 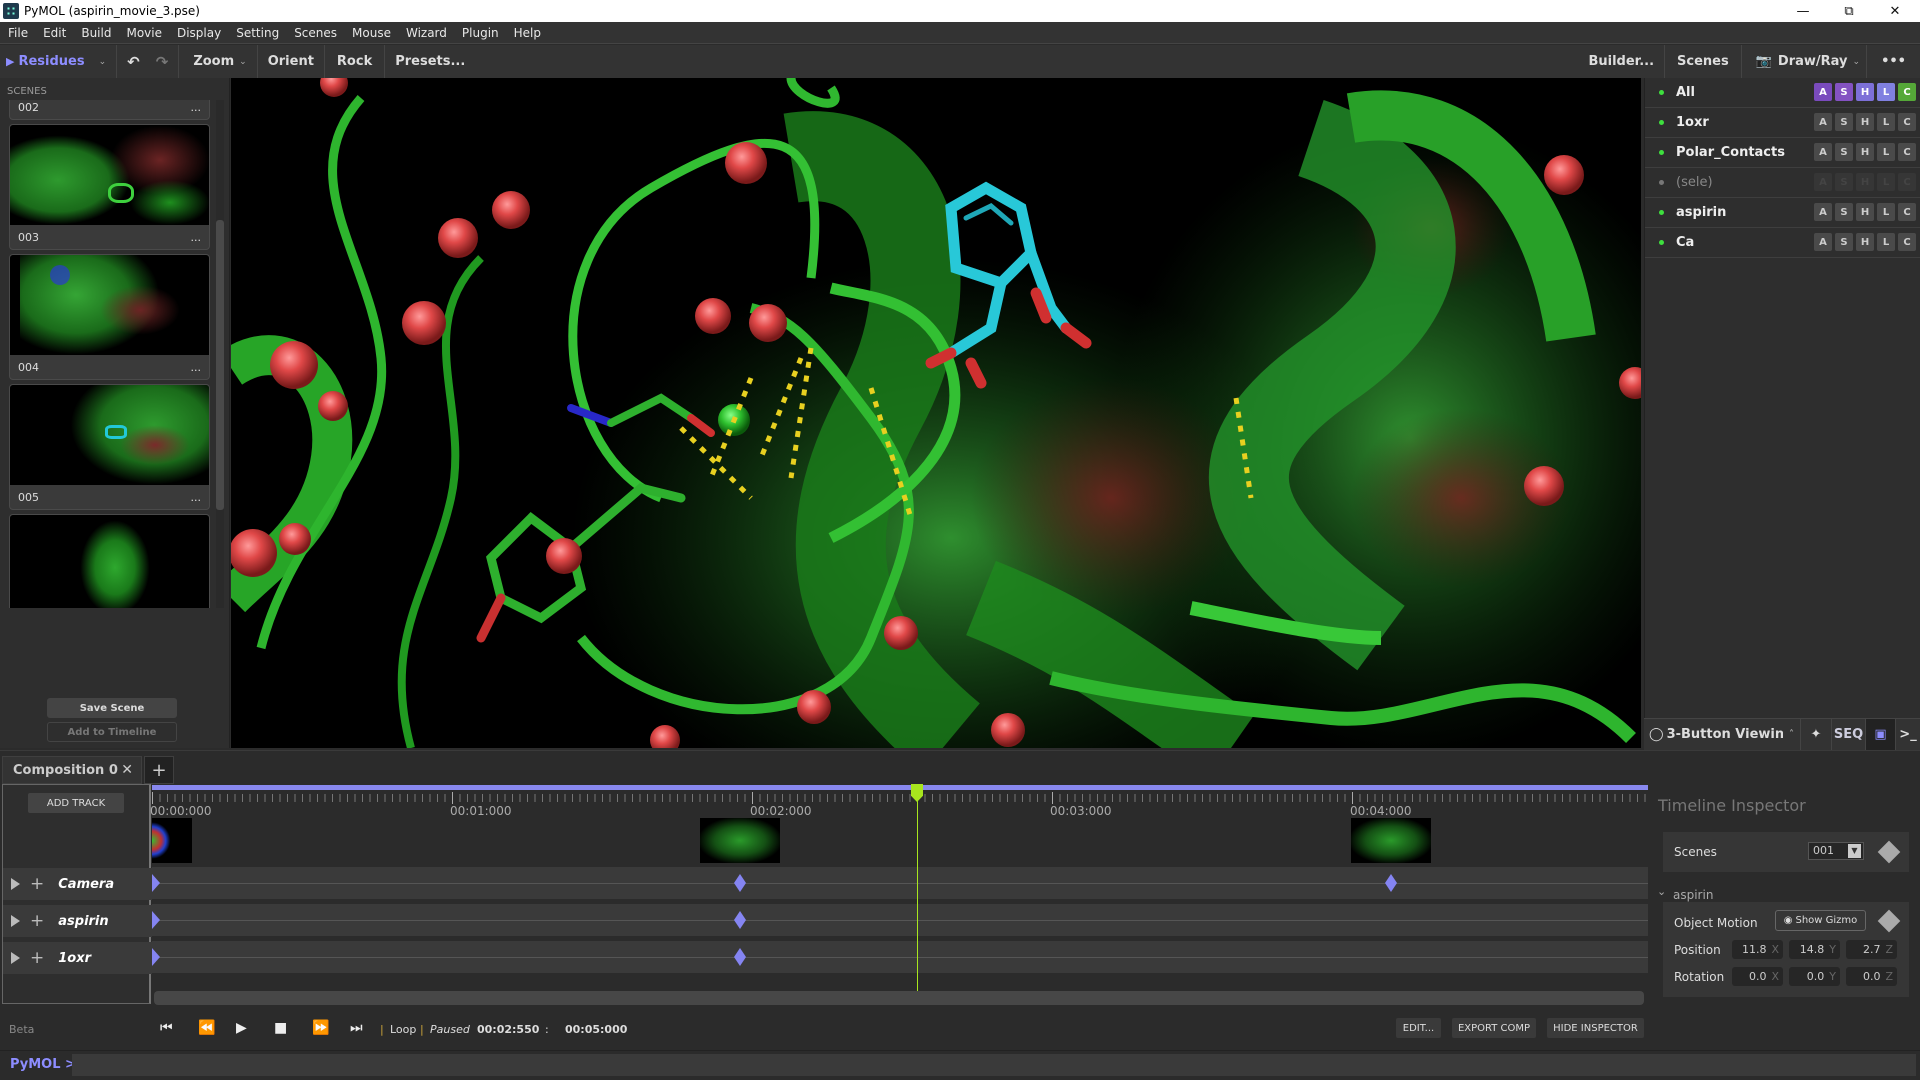 What do you see at coordinates (77, 958) in the screenshot?
I see `track-label-1oxr: + 1oxr` at bounding box center [77, 958].